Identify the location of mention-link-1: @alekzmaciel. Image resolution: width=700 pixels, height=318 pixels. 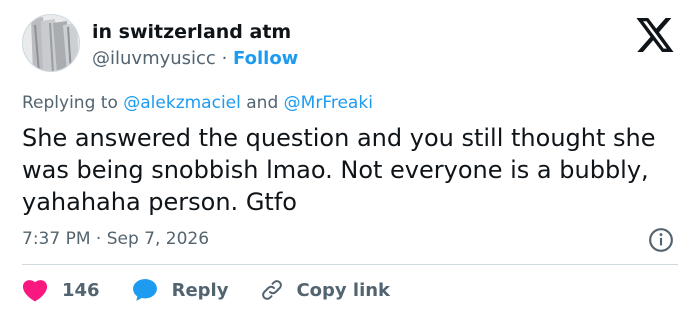
(182, 103).